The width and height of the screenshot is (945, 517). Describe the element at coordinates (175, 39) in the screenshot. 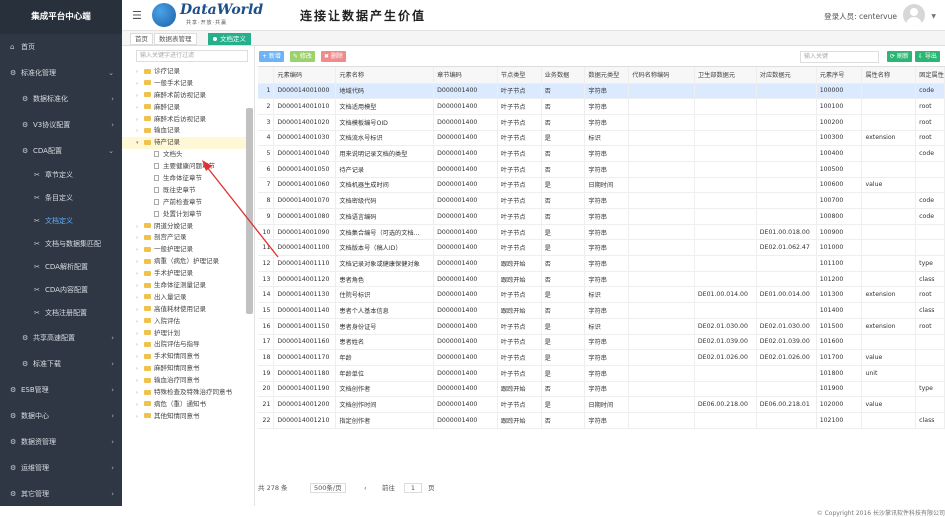

I see `tab-table-manage: 数据表管理` at that location.